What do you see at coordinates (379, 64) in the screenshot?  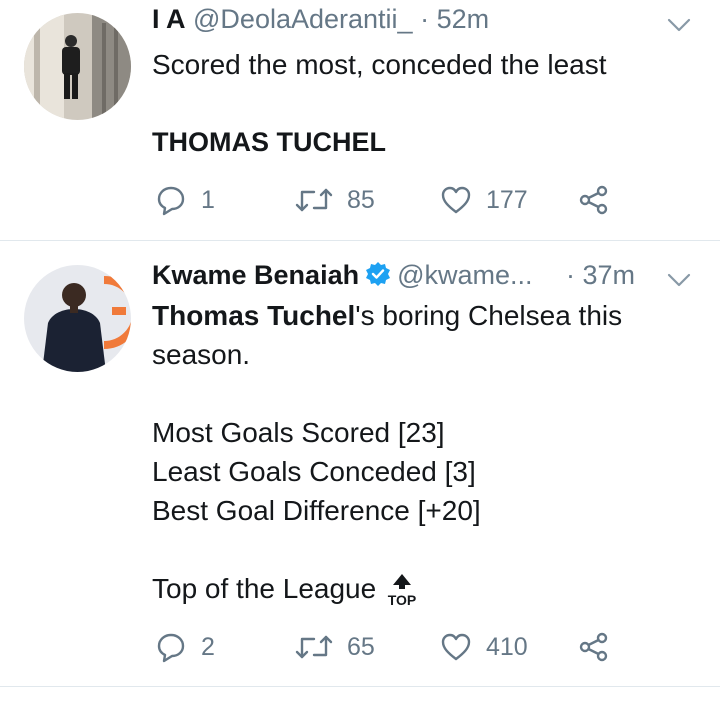 I see `tweet-text-line: Scored the most, conceded the least` at bounding box center [379, 64].